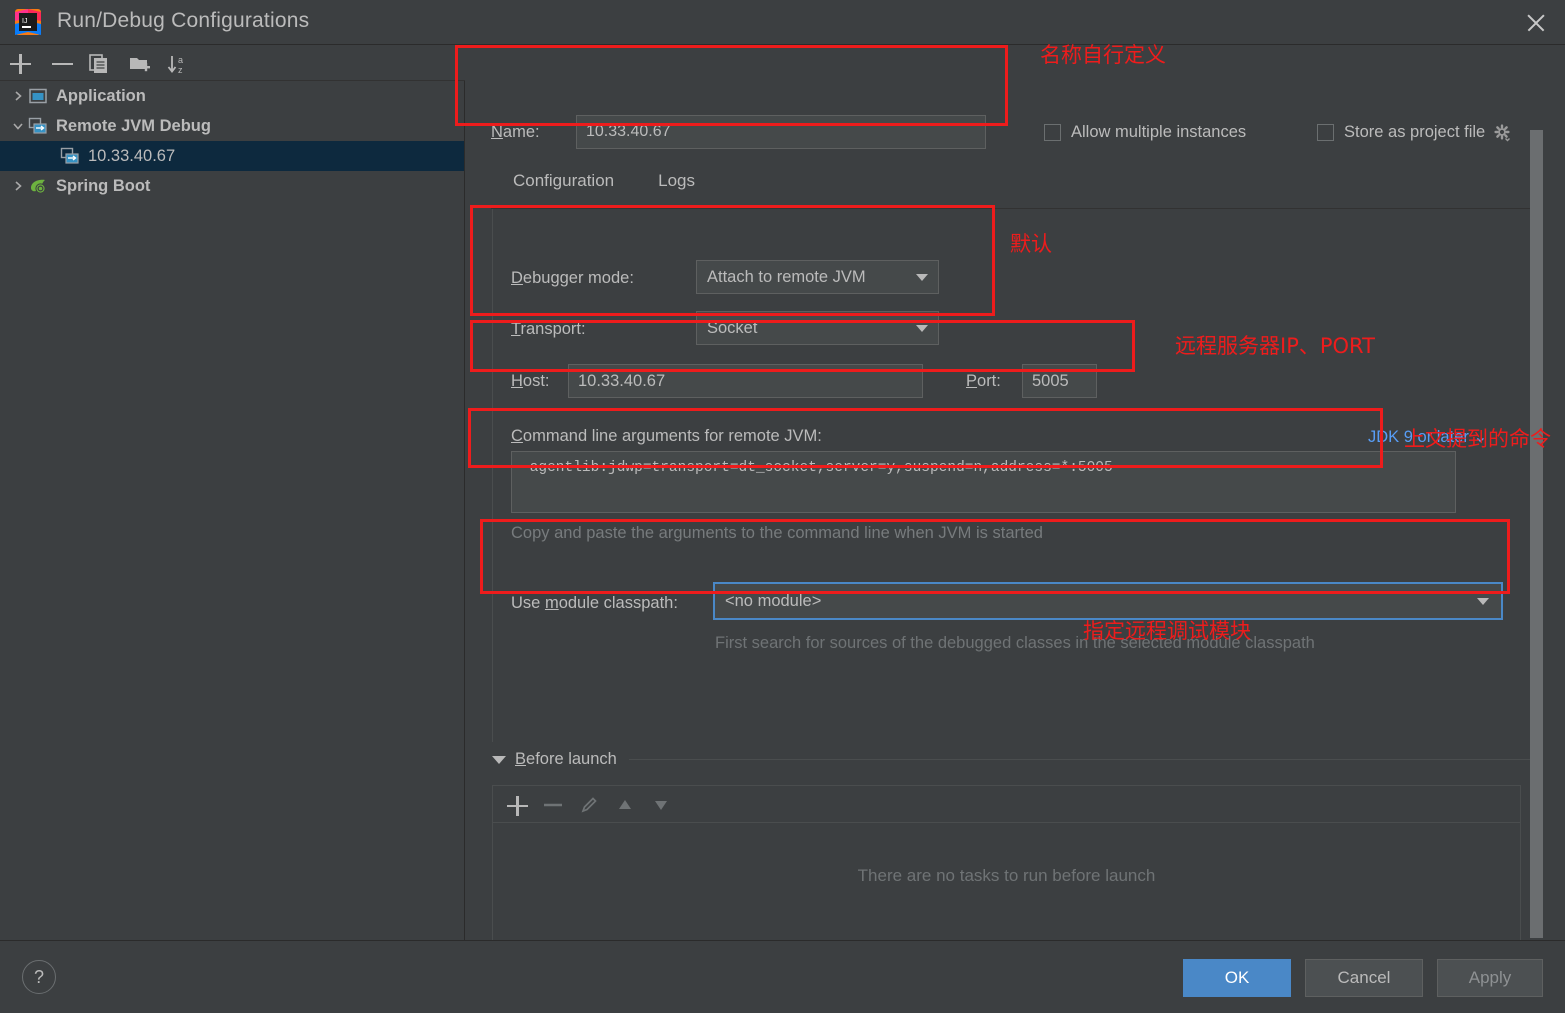 This screenshot has width=1565, height=1013. What do you see at coordinates (1006, 803) in the screenshot?
I see `before-launch-toolbar` at bounding box center [1006, 803].